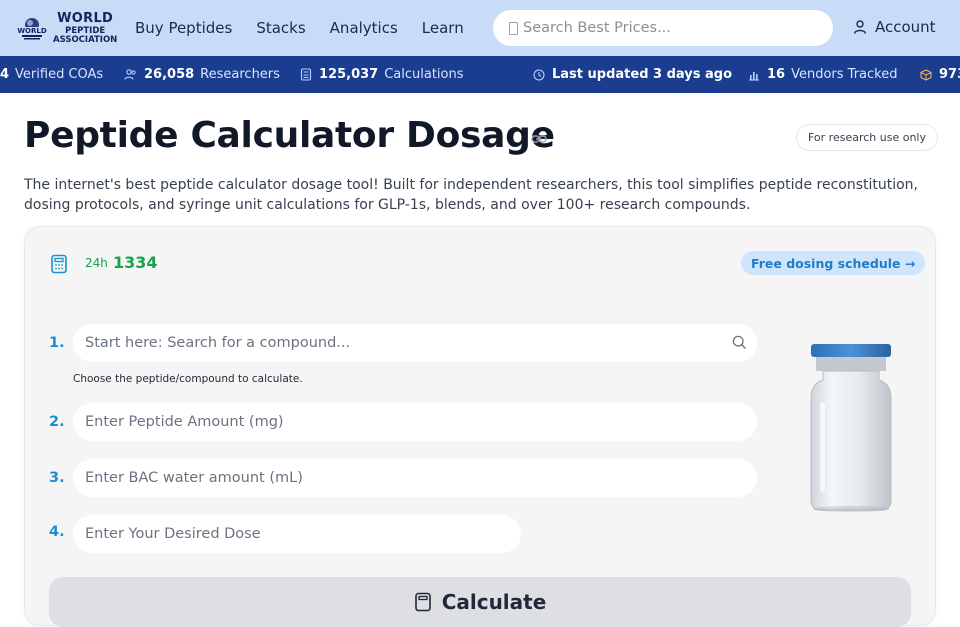  I want to click on brand-line-2: PEPTIDE, so click(85, 30).